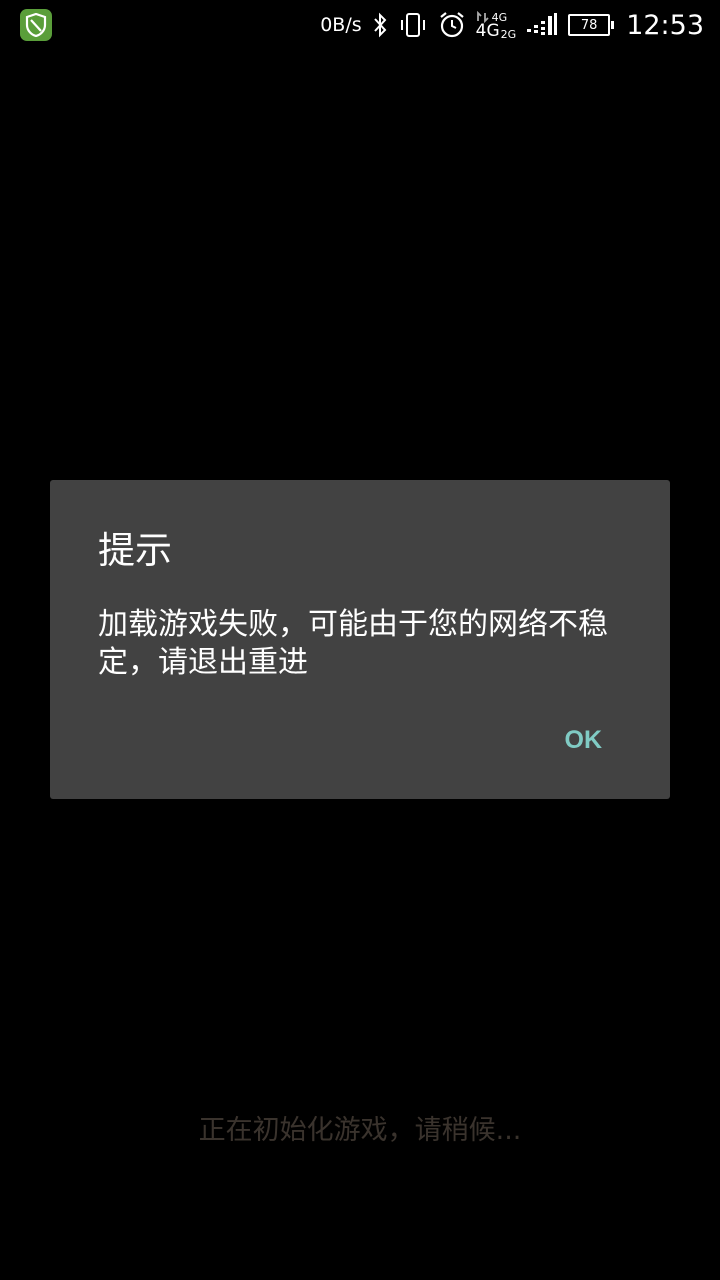 Image resolution: width=720 pixels, height=1280 pixels. I want to click on signal-type-main: 4G, so click(487, 30).